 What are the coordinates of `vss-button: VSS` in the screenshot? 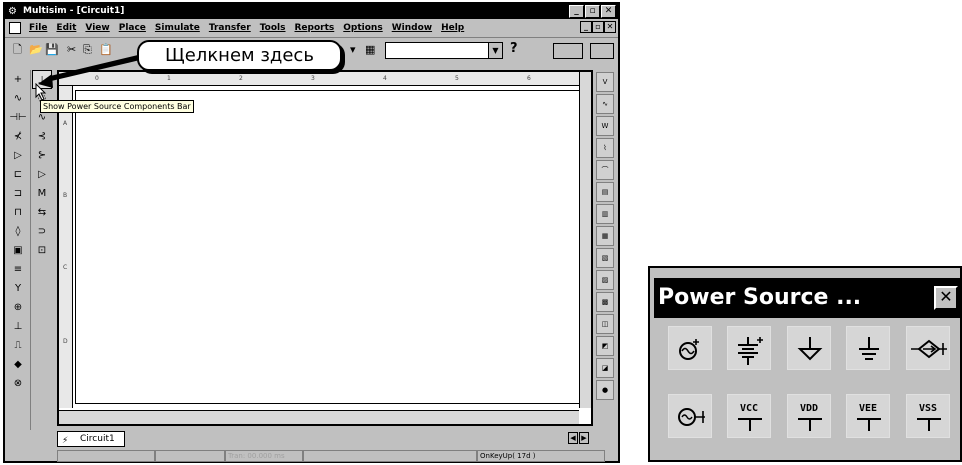 It's located at (928, 416).